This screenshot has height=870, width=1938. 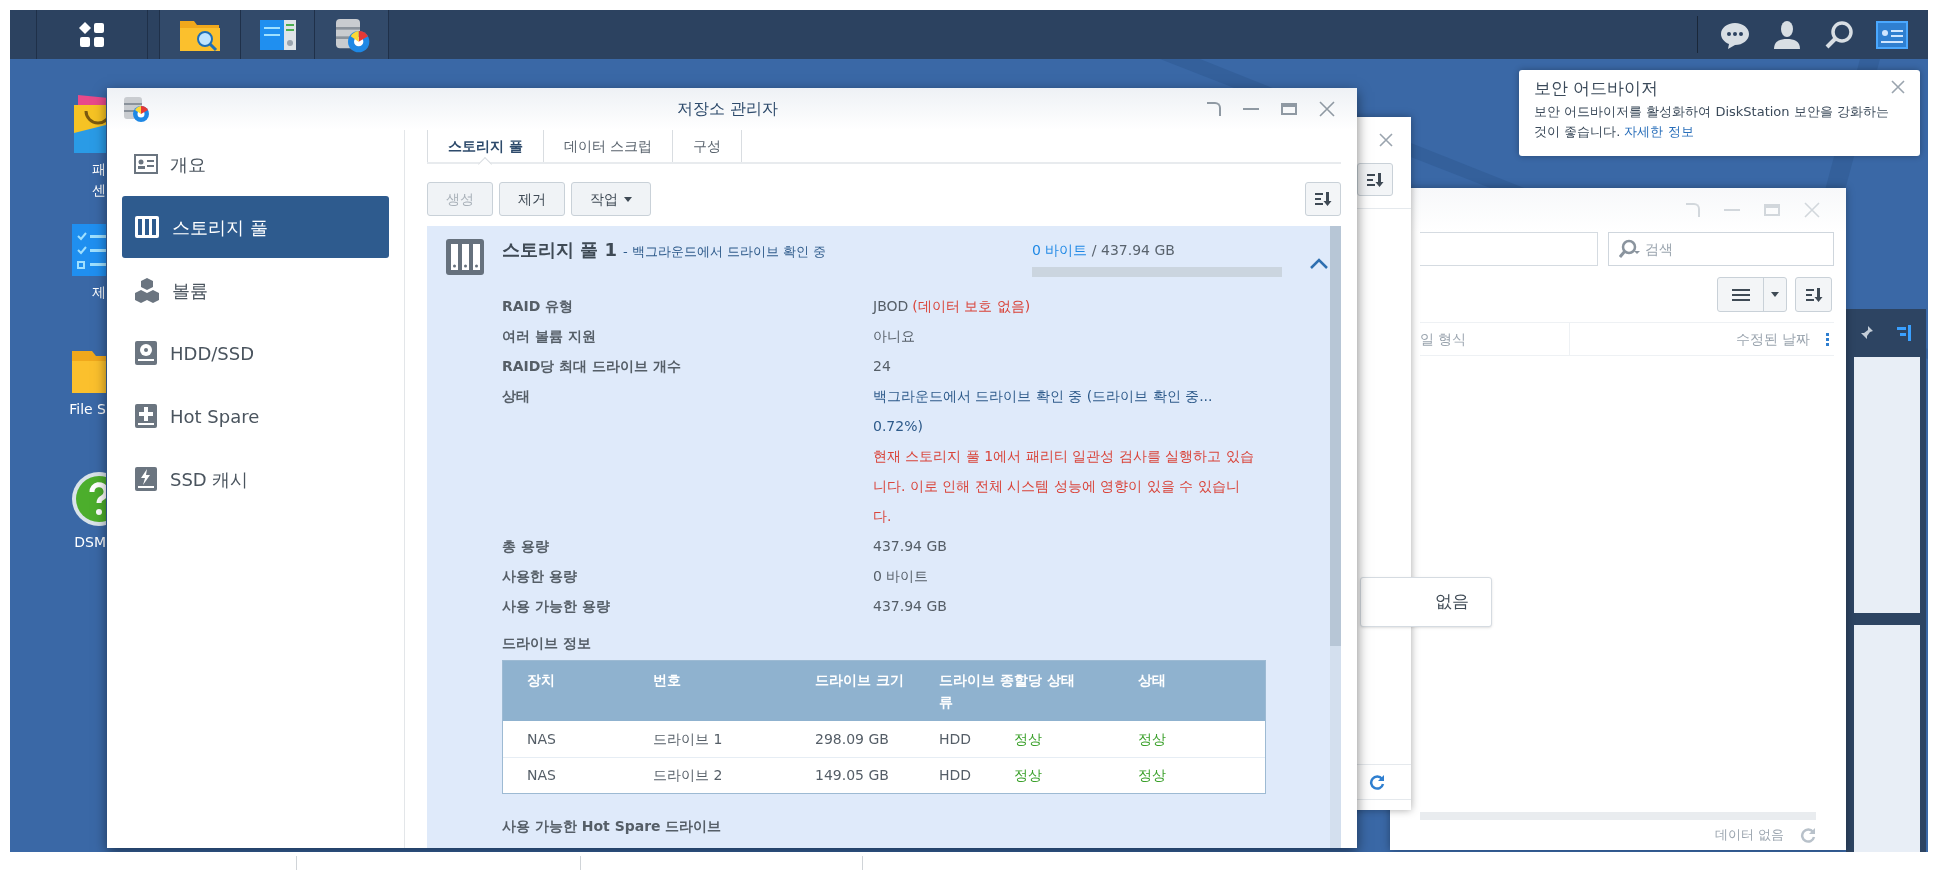 I want to click on status-text: 데이터 없음, so click(x=1749, y=835).